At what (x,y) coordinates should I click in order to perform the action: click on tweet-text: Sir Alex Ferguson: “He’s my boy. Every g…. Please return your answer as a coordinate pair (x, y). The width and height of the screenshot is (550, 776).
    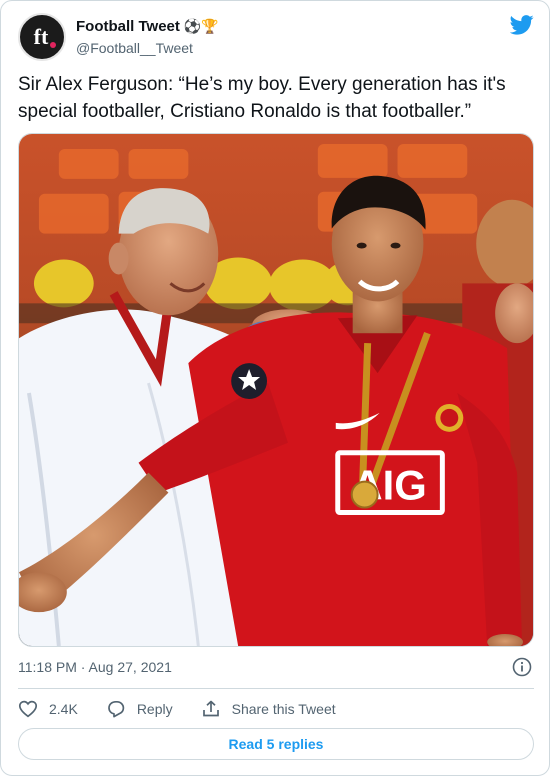
    Looking at the image, I should click on (262, 98).